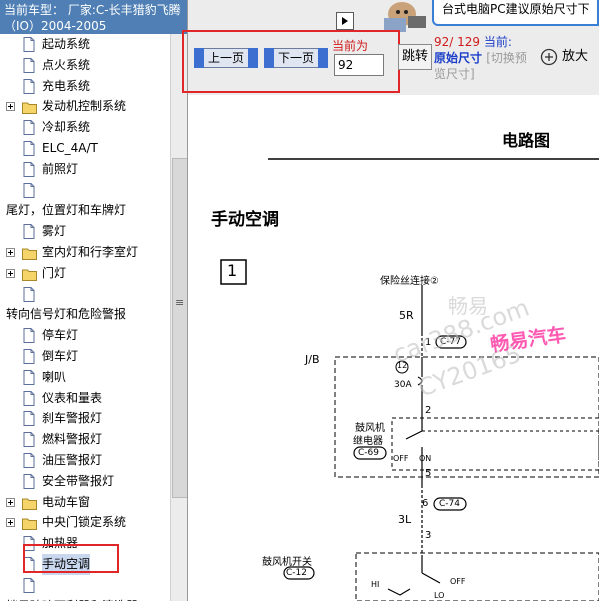 The image size is (599, 601). Describe the element at coordinates (296, 58) in the screenshot. I see `next-page-button: 下一页` at that location.